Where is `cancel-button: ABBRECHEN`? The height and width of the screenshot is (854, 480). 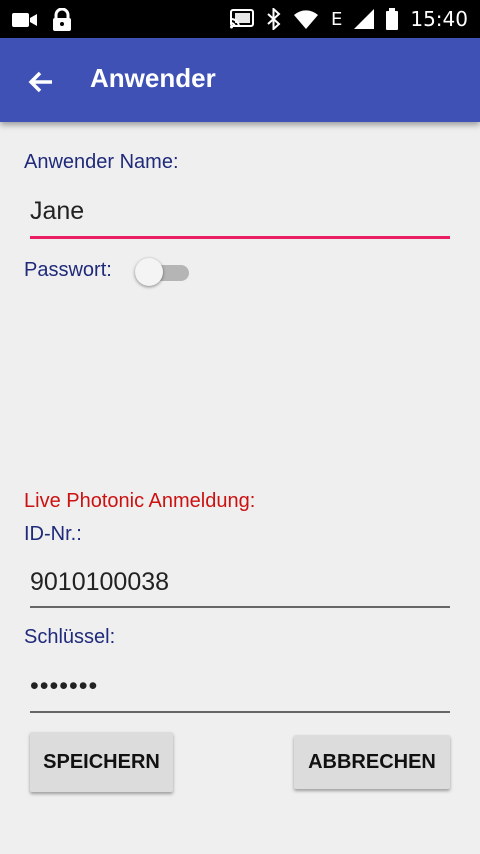 cancel-button: ABBRECHEN is located at coordinates (372, 762).